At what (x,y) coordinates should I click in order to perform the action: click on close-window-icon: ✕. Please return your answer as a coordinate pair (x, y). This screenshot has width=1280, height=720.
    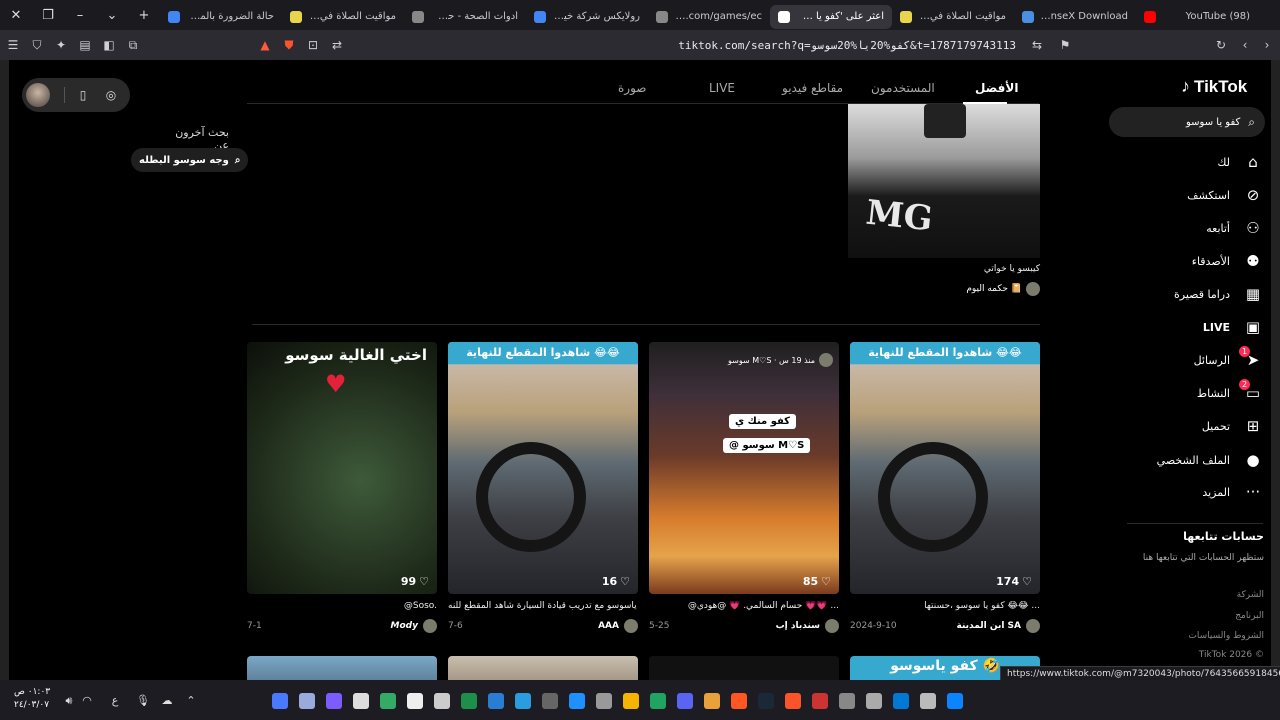
    Looking at the image, I should click on (16, 15).